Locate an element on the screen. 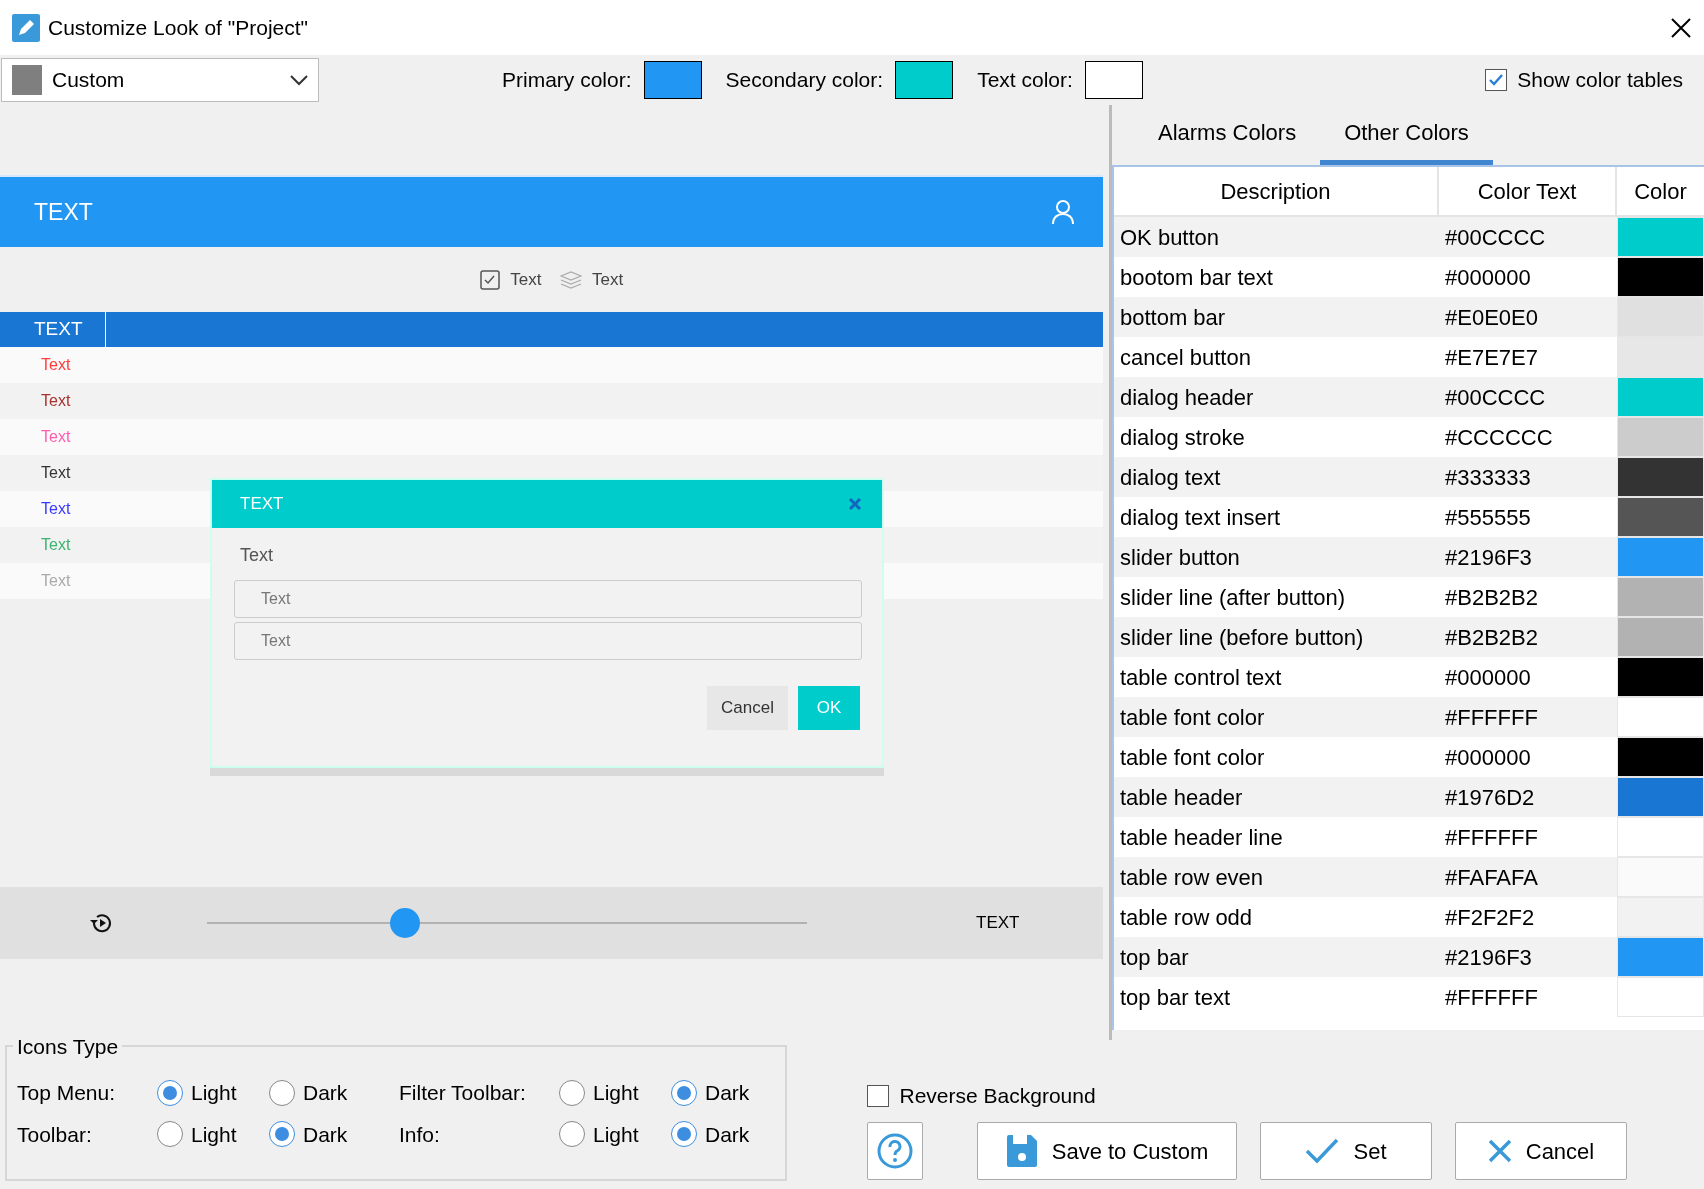 This screenshot has height=1189, width=1704. table-cell-text: table control text is located at coordinates (1201, 677).